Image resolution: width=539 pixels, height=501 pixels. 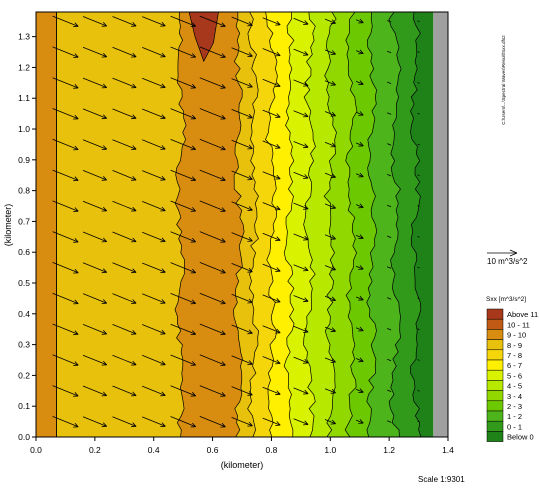 I want to click on y-tick-label: 1.3, so click(x=24, y=37).